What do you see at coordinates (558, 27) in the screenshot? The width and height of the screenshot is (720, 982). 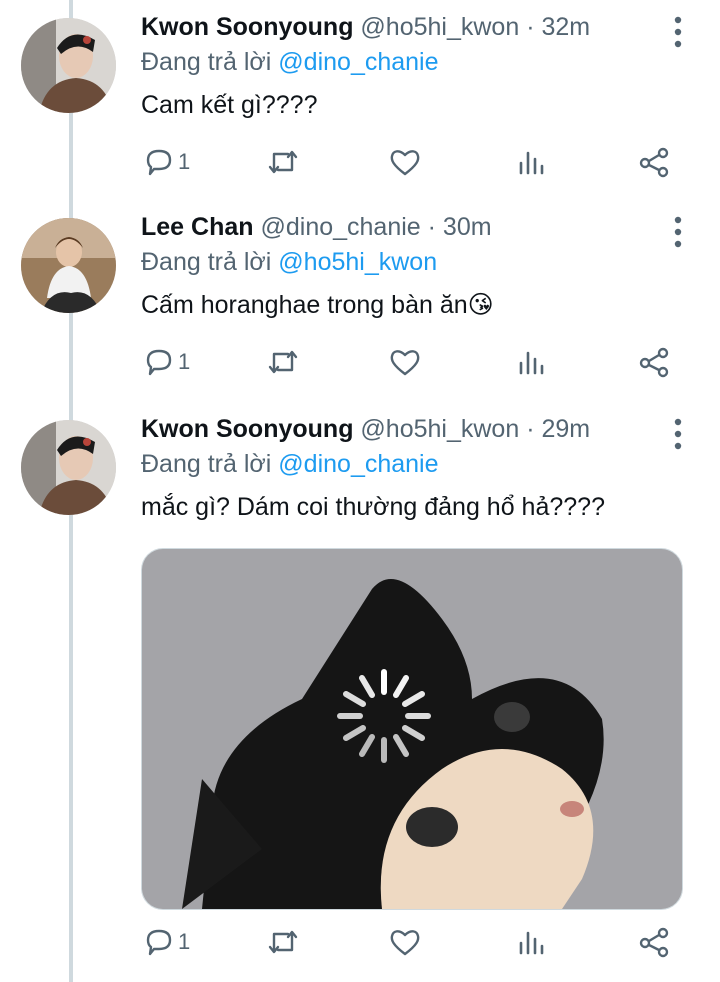 I see `tweet-time: · 32m` at bounding box center [558, 27].